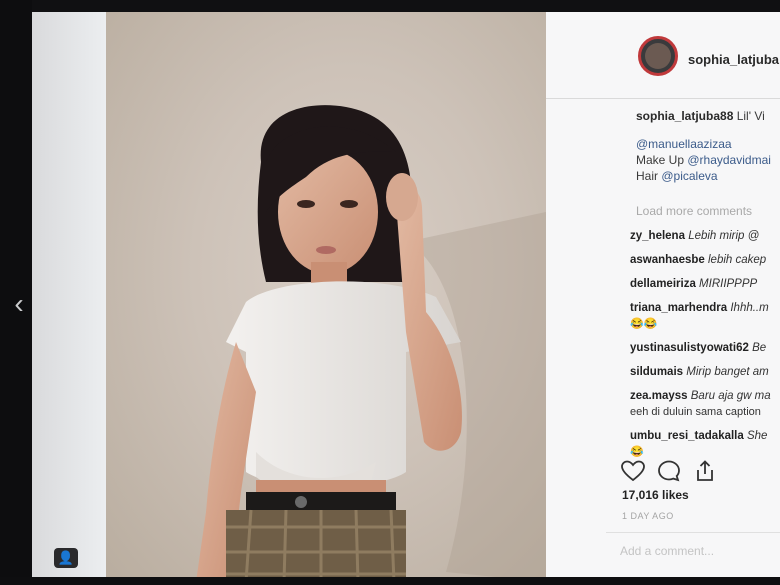  I want to click on comment: umbu_resi_tadakalla She 😂, so click(705, 444).